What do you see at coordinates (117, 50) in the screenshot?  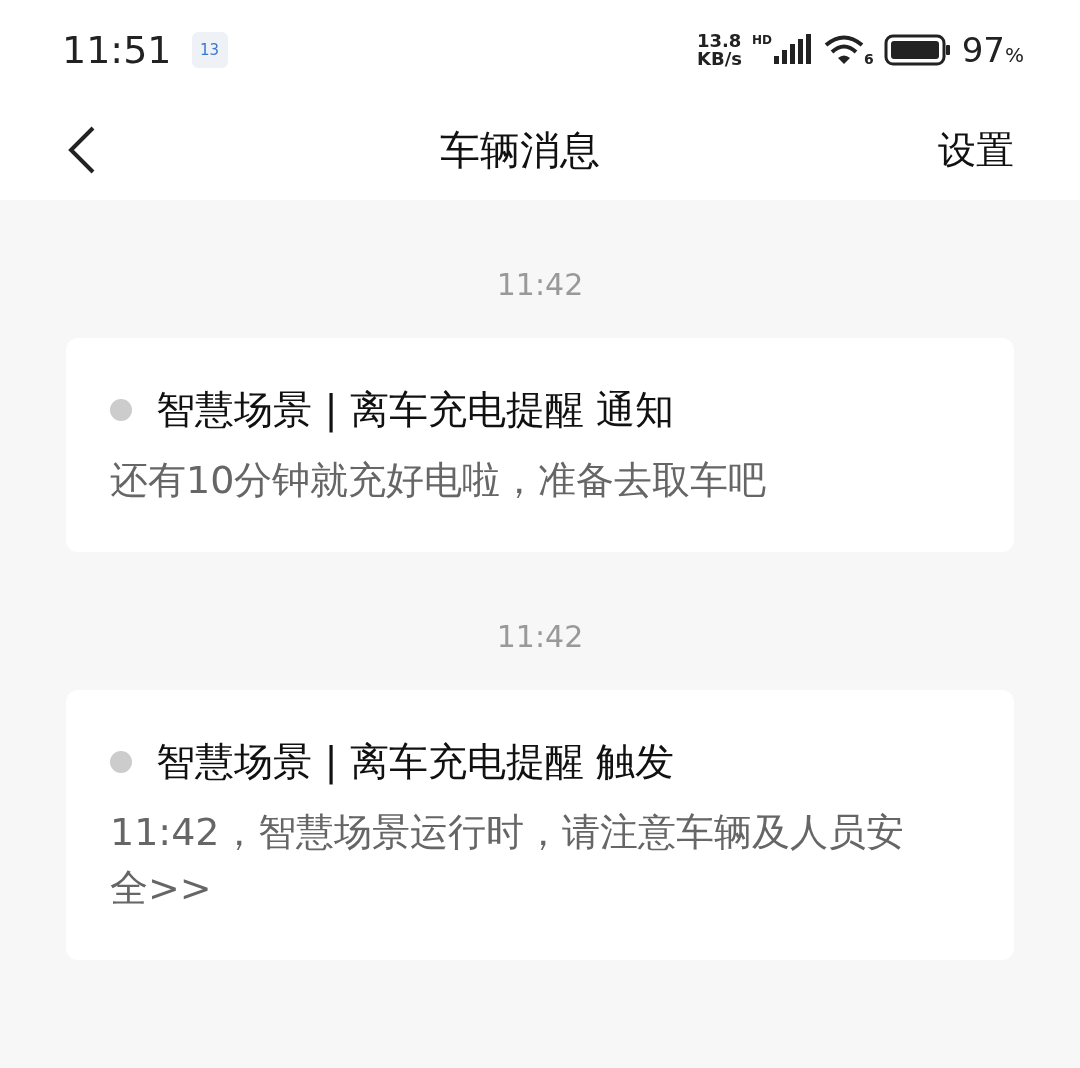 I see `status-time: 11:51` at bounding box center [117, 50].